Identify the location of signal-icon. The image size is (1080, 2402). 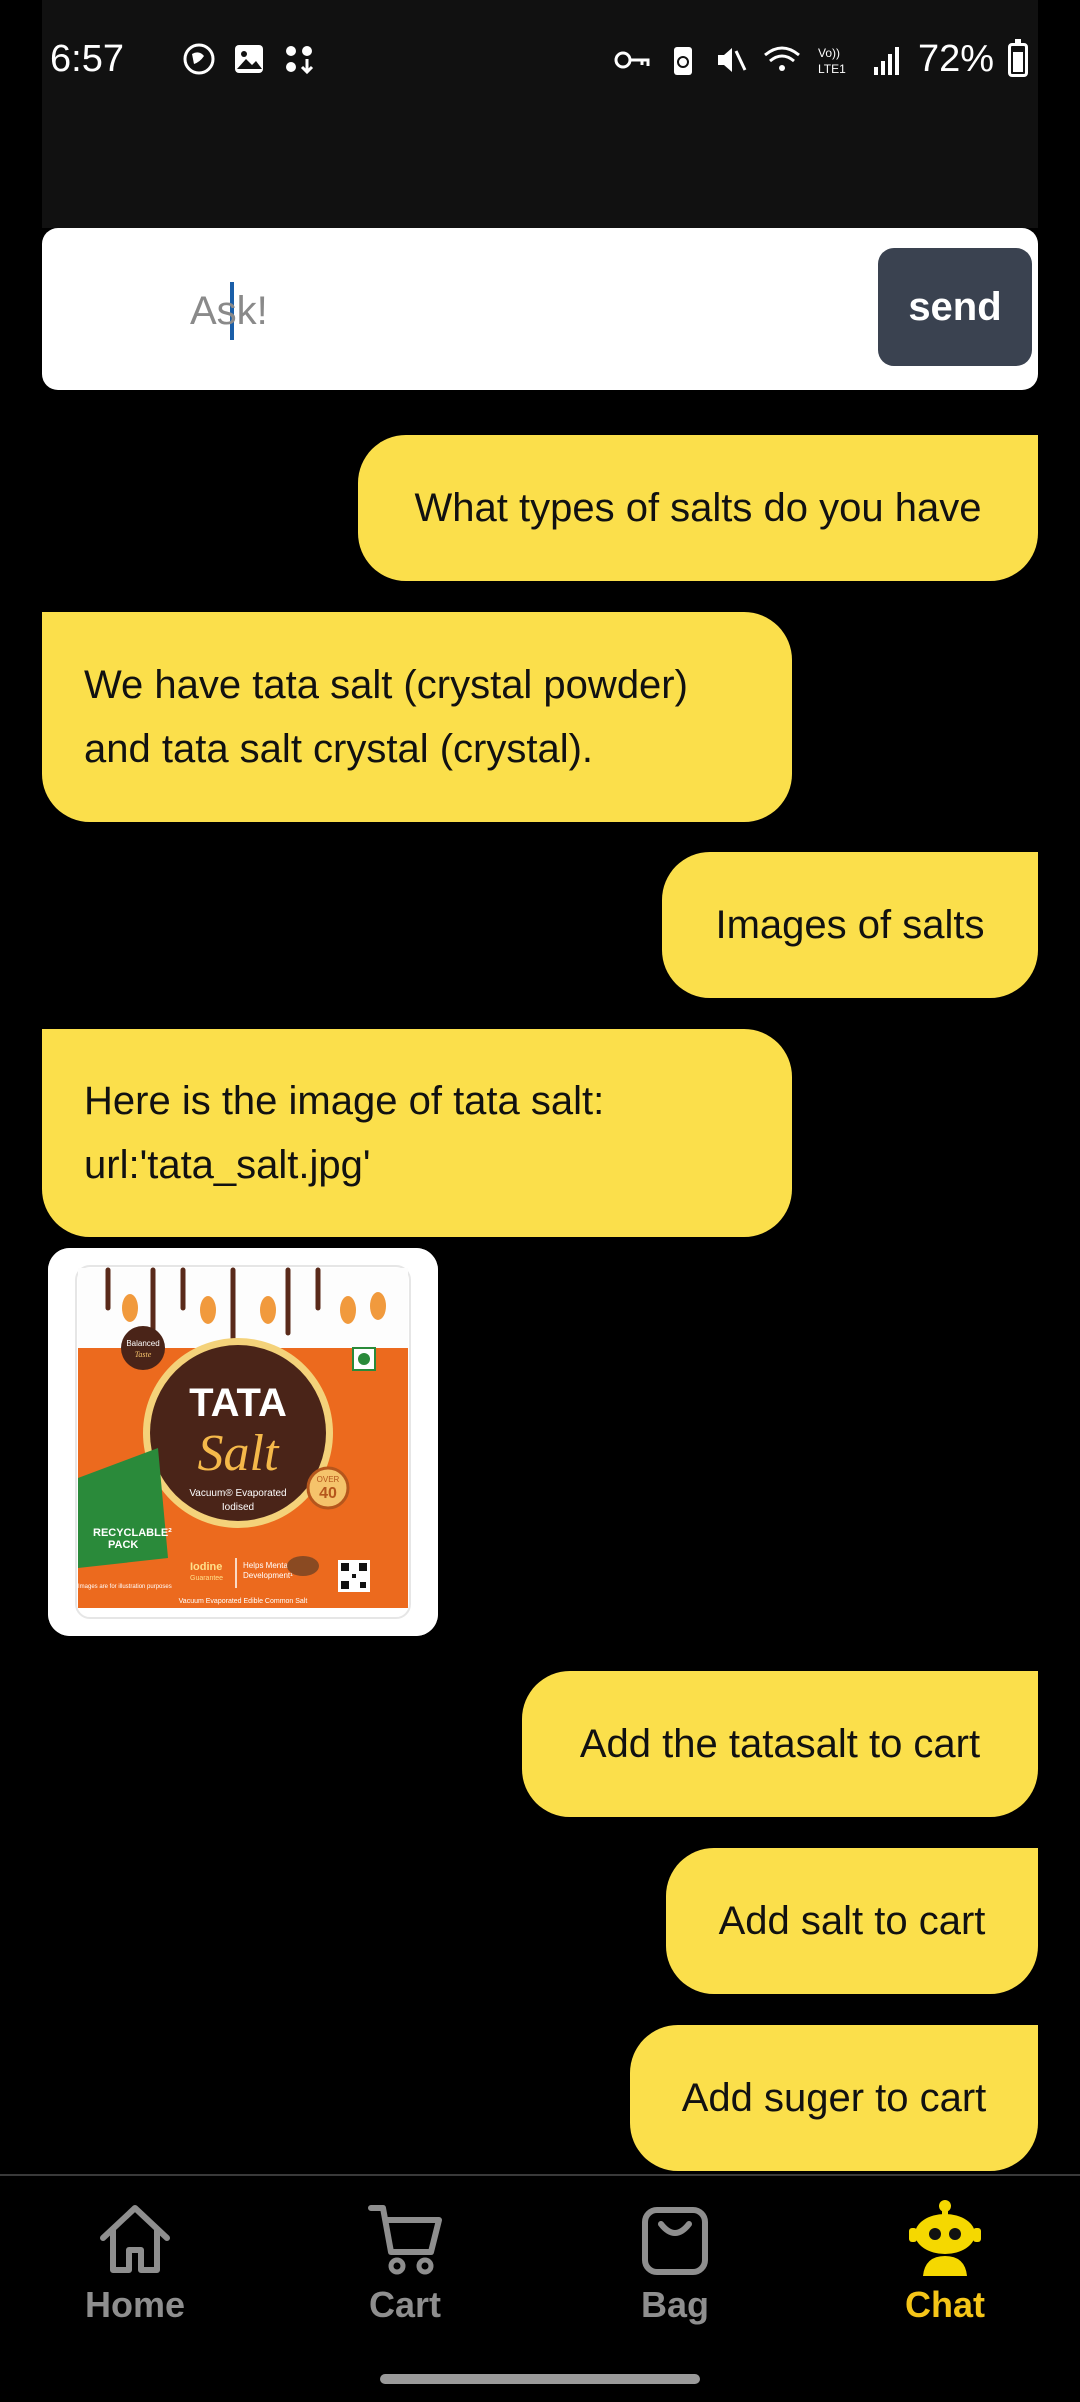
(886, 60).